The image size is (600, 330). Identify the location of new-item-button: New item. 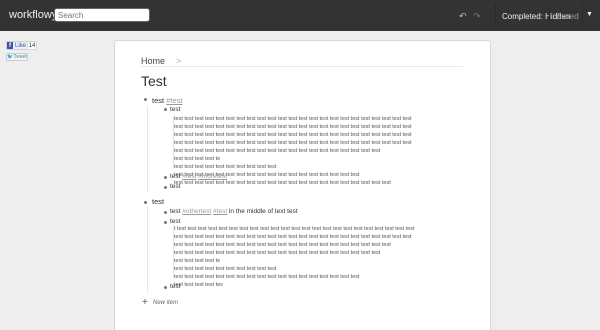
(165, 303).